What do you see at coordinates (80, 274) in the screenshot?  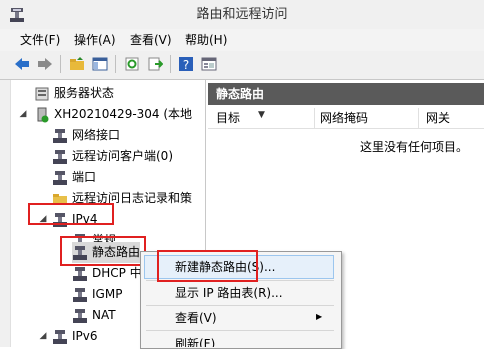 I see `dhcp-icon` at bounding box center [80, 274].